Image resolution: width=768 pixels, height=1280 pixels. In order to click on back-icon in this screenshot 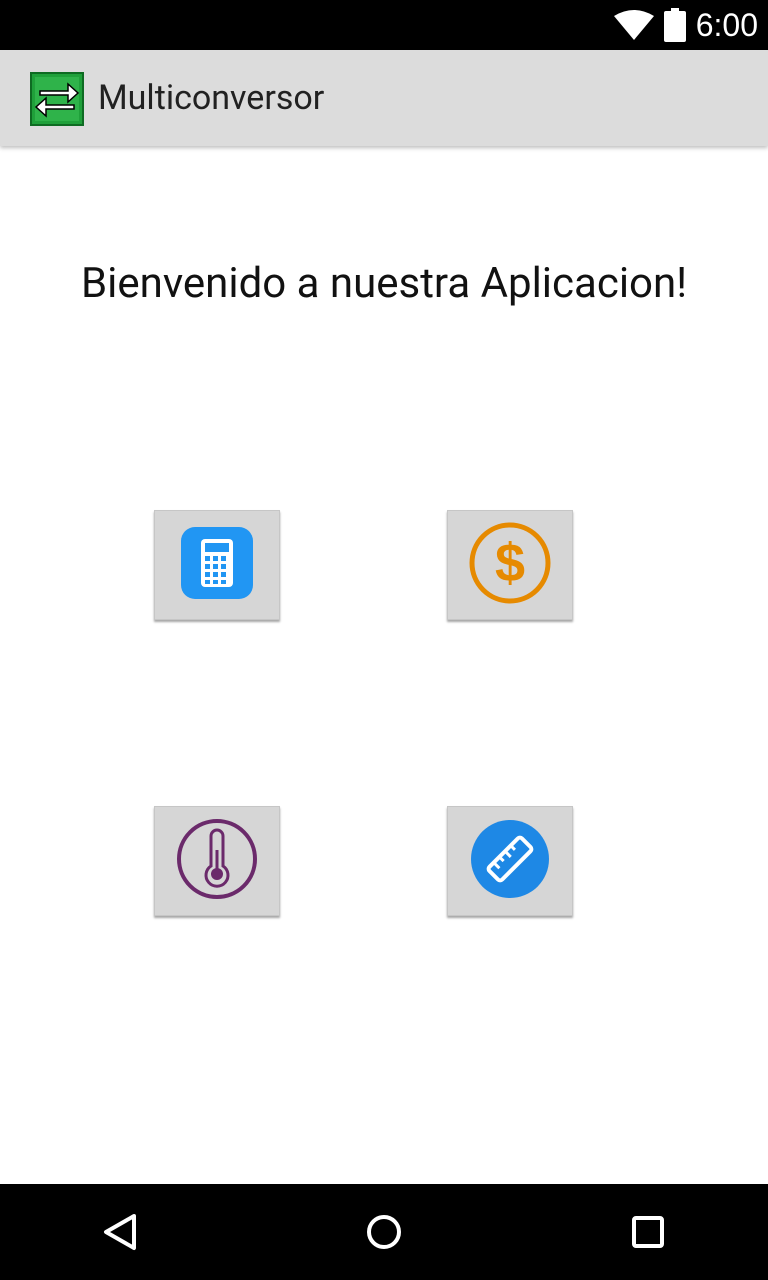, I will do `click(120, 1234)`.